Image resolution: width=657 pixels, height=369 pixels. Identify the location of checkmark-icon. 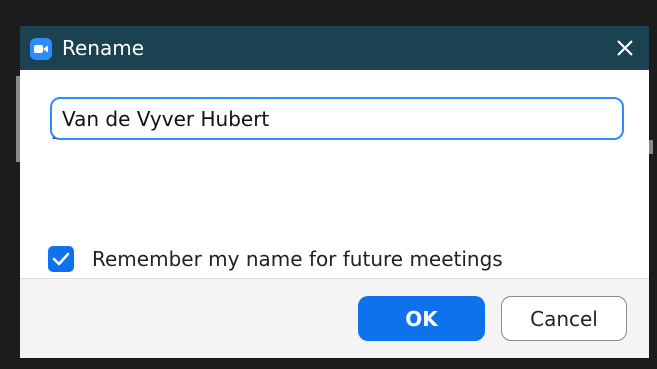
(61, 259).